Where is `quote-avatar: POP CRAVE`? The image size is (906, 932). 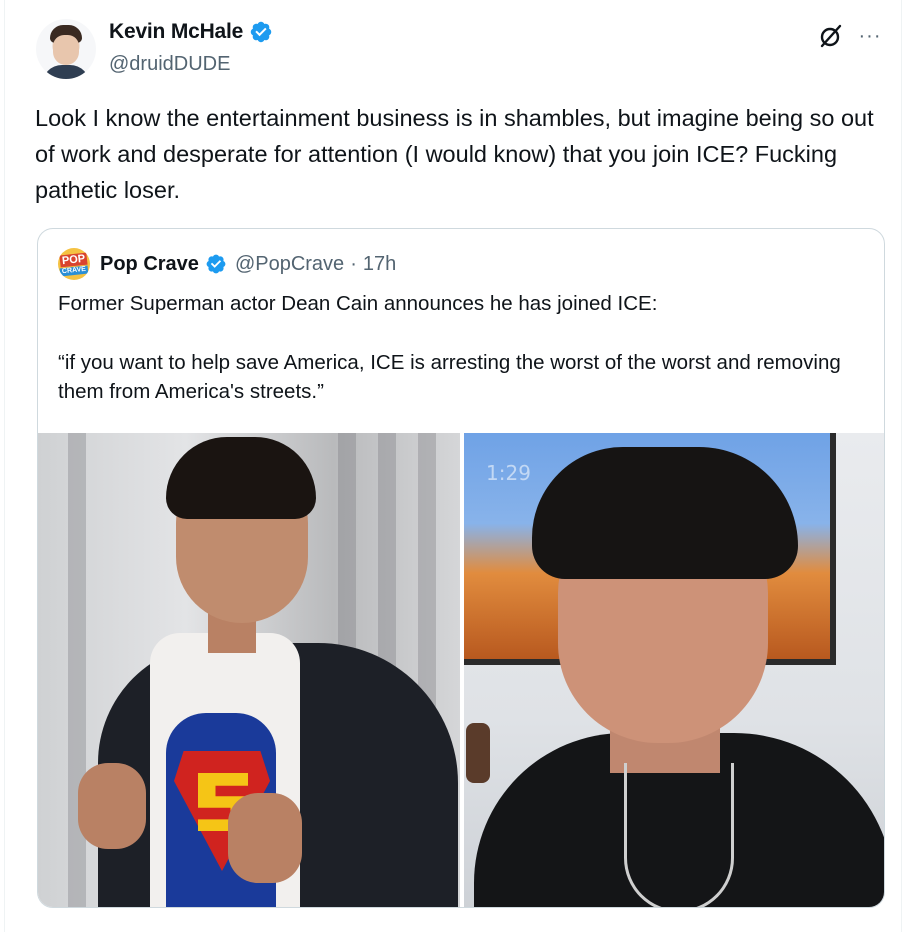 quote-avatar: POP CRAVE is located at coordinates (74, 264).